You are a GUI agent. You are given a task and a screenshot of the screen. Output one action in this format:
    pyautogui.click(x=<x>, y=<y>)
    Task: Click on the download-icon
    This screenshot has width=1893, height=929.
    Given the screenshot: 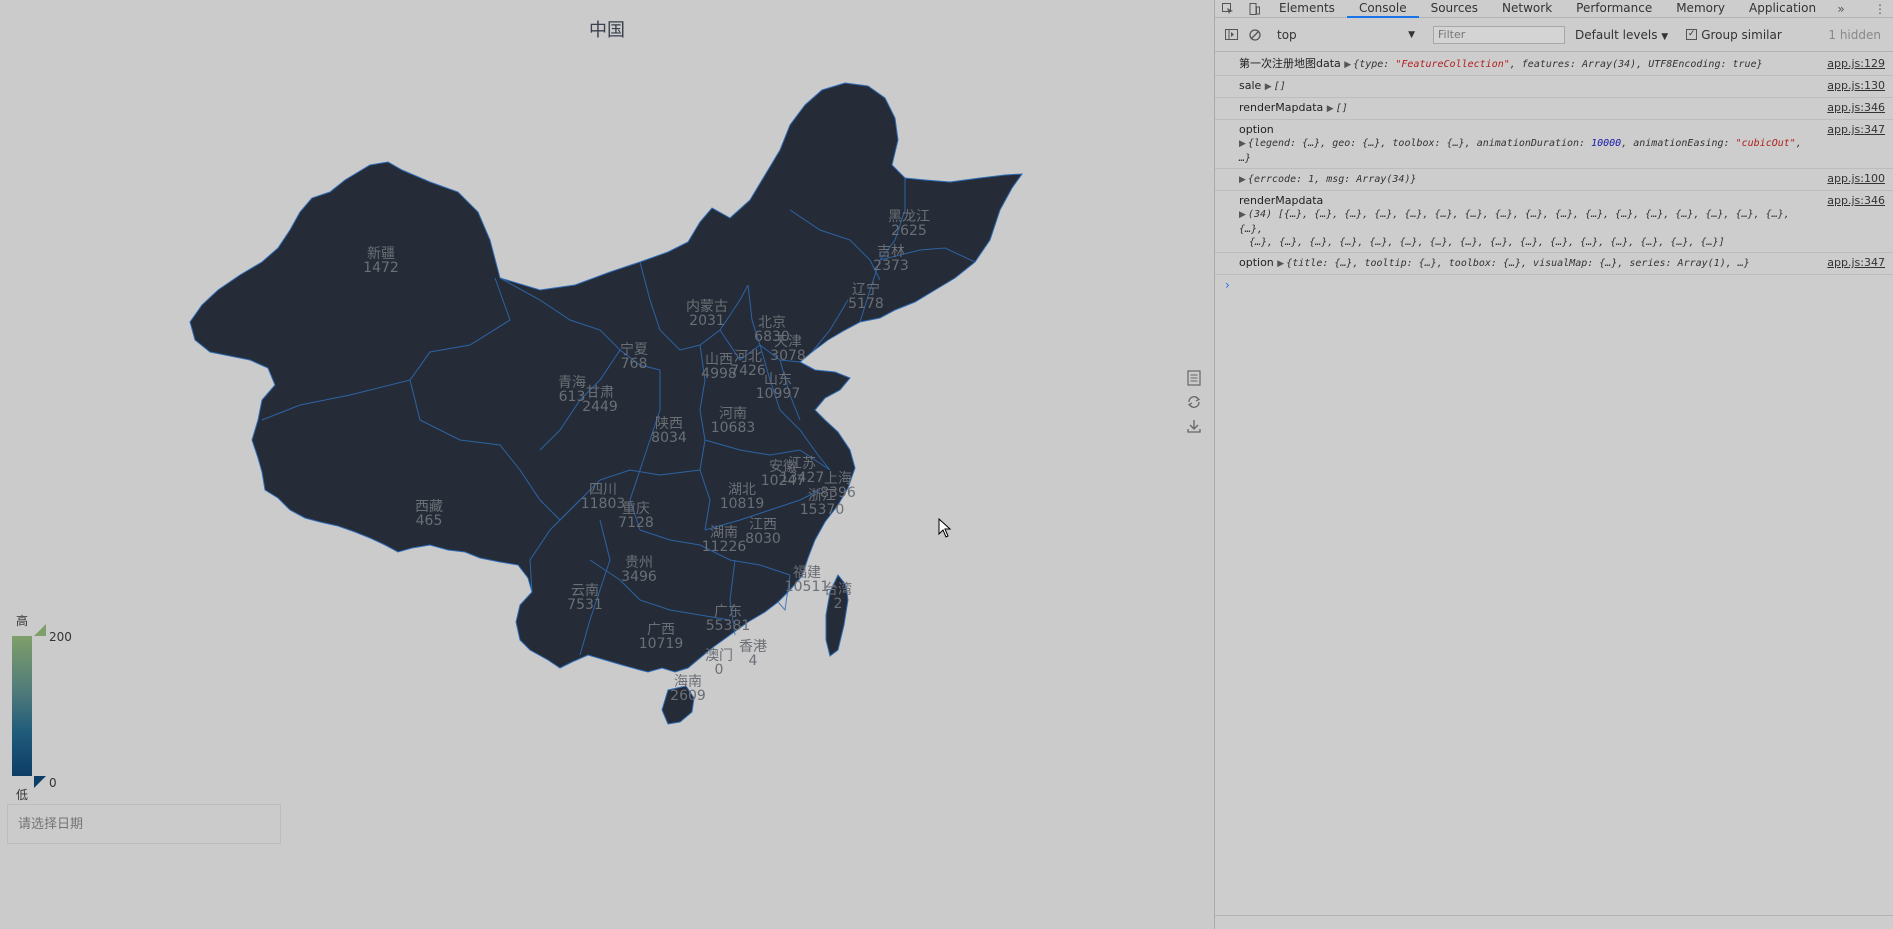 What is the action you would take?
    pyautogui.click(x=1194, y=426)
    